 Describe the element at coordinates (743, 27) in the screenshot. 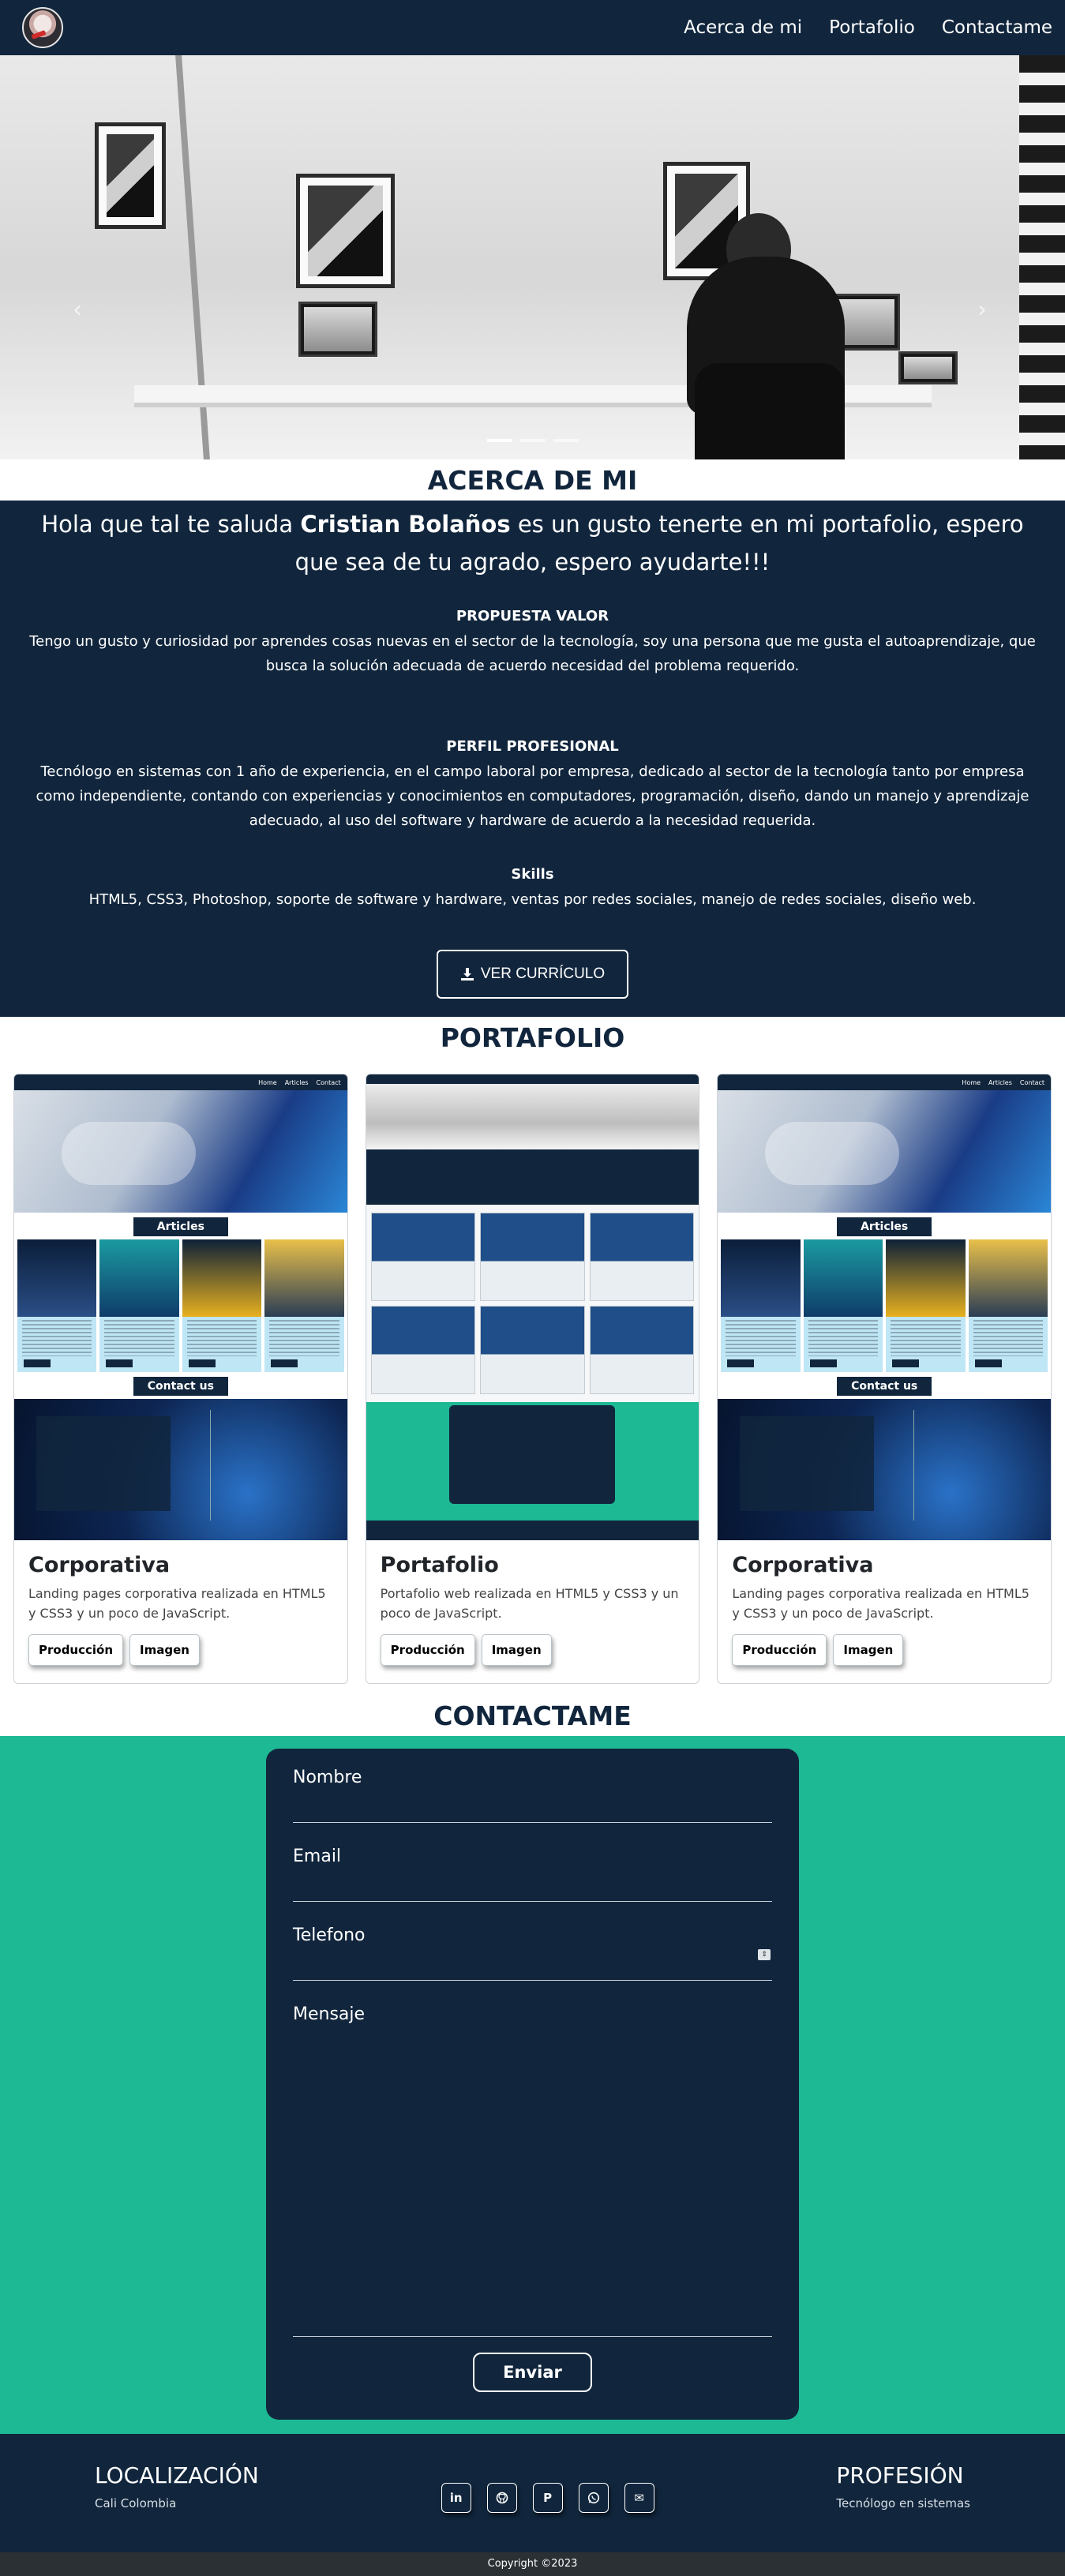

I see `nav-link-about: Acerca de mi` at that location.